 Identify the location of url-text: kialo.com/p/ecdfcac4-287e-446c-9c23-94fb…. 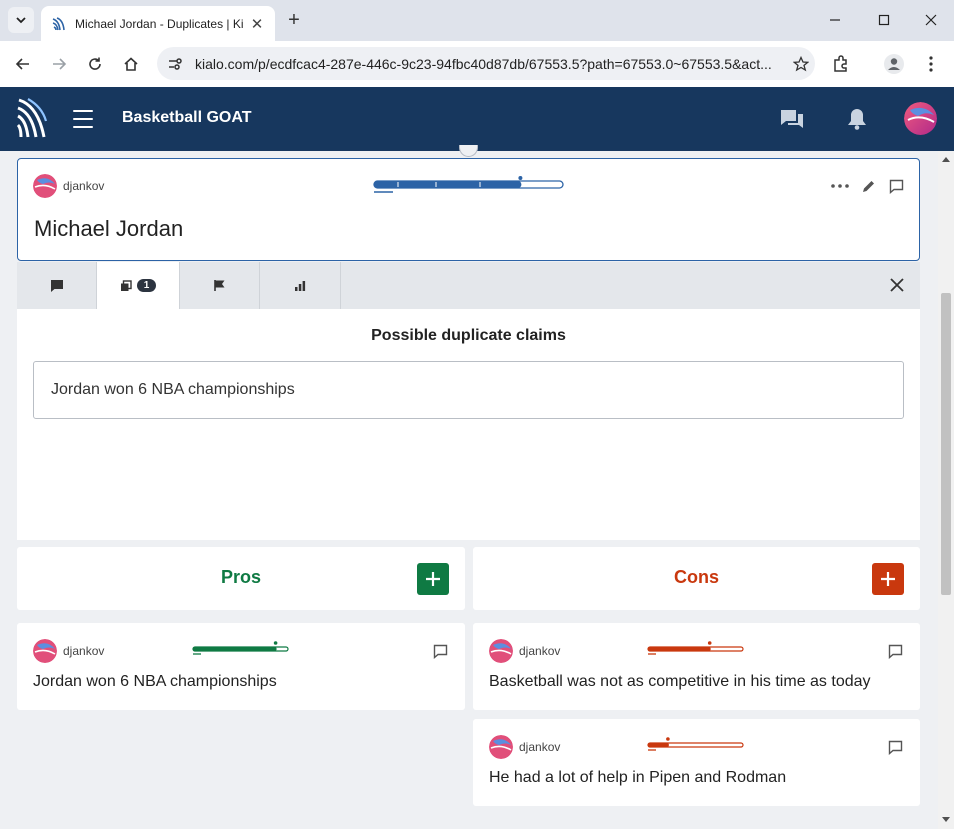
(483, 63).